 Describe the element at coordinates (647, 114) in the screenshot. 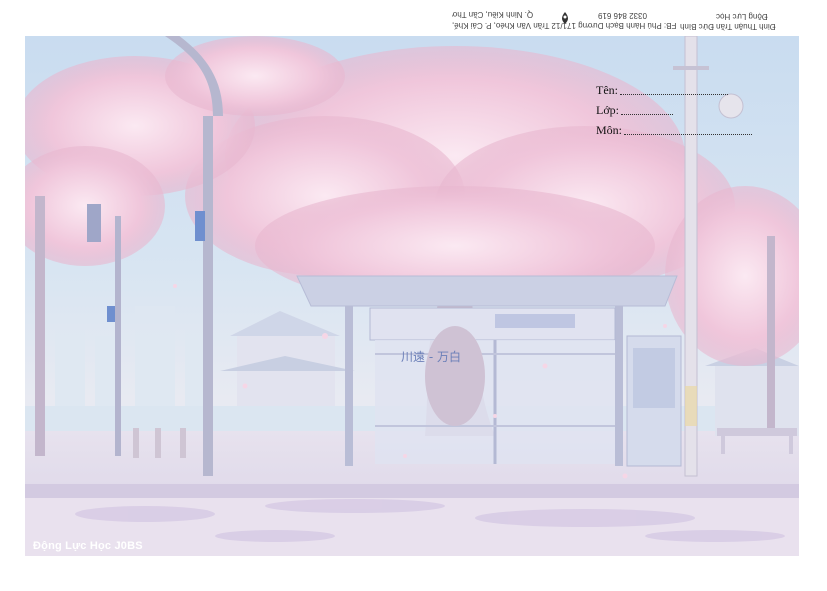

I see `class-line` at that location.